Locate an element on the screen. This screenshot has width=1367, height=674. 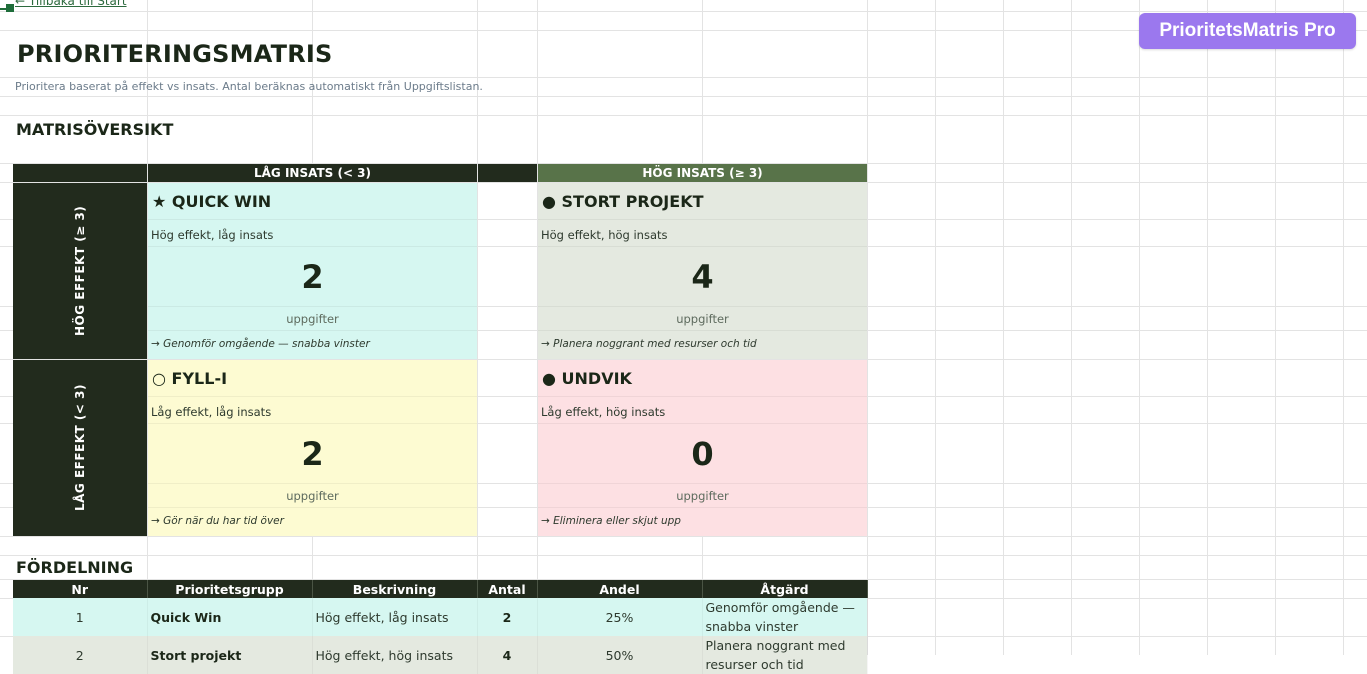
quadrant-action: → Eliminera eller skjut upp is located at coordinates (611, 521).